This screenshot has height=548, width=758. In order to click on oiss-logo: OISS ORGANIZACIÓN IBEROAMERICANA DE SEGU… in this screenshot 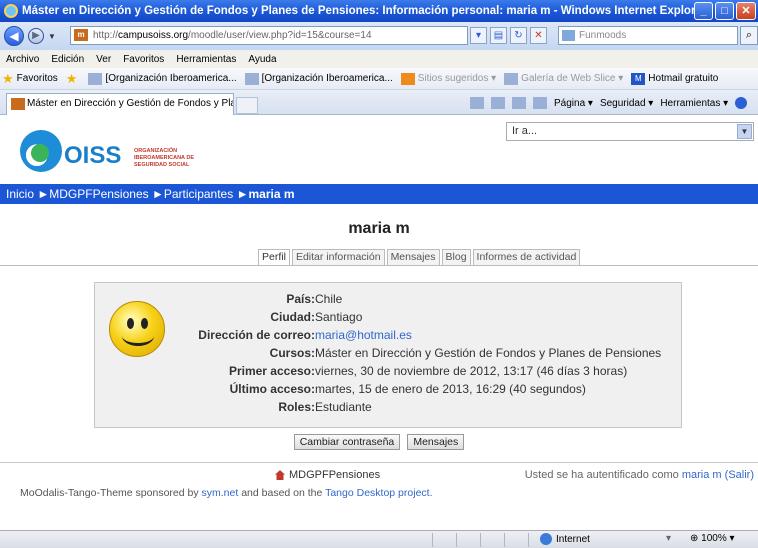, I will do `click(112, 151)`.